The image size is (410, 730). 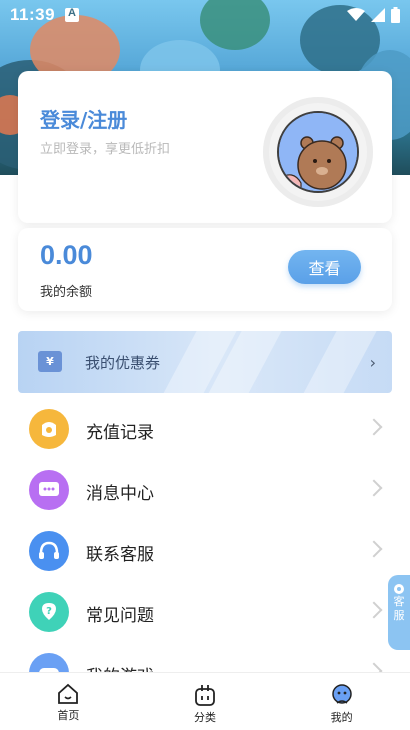 What do you see at coordinates (205, 695) in the screenshot?
I see `category-icon` at bounding box center [205, 695].